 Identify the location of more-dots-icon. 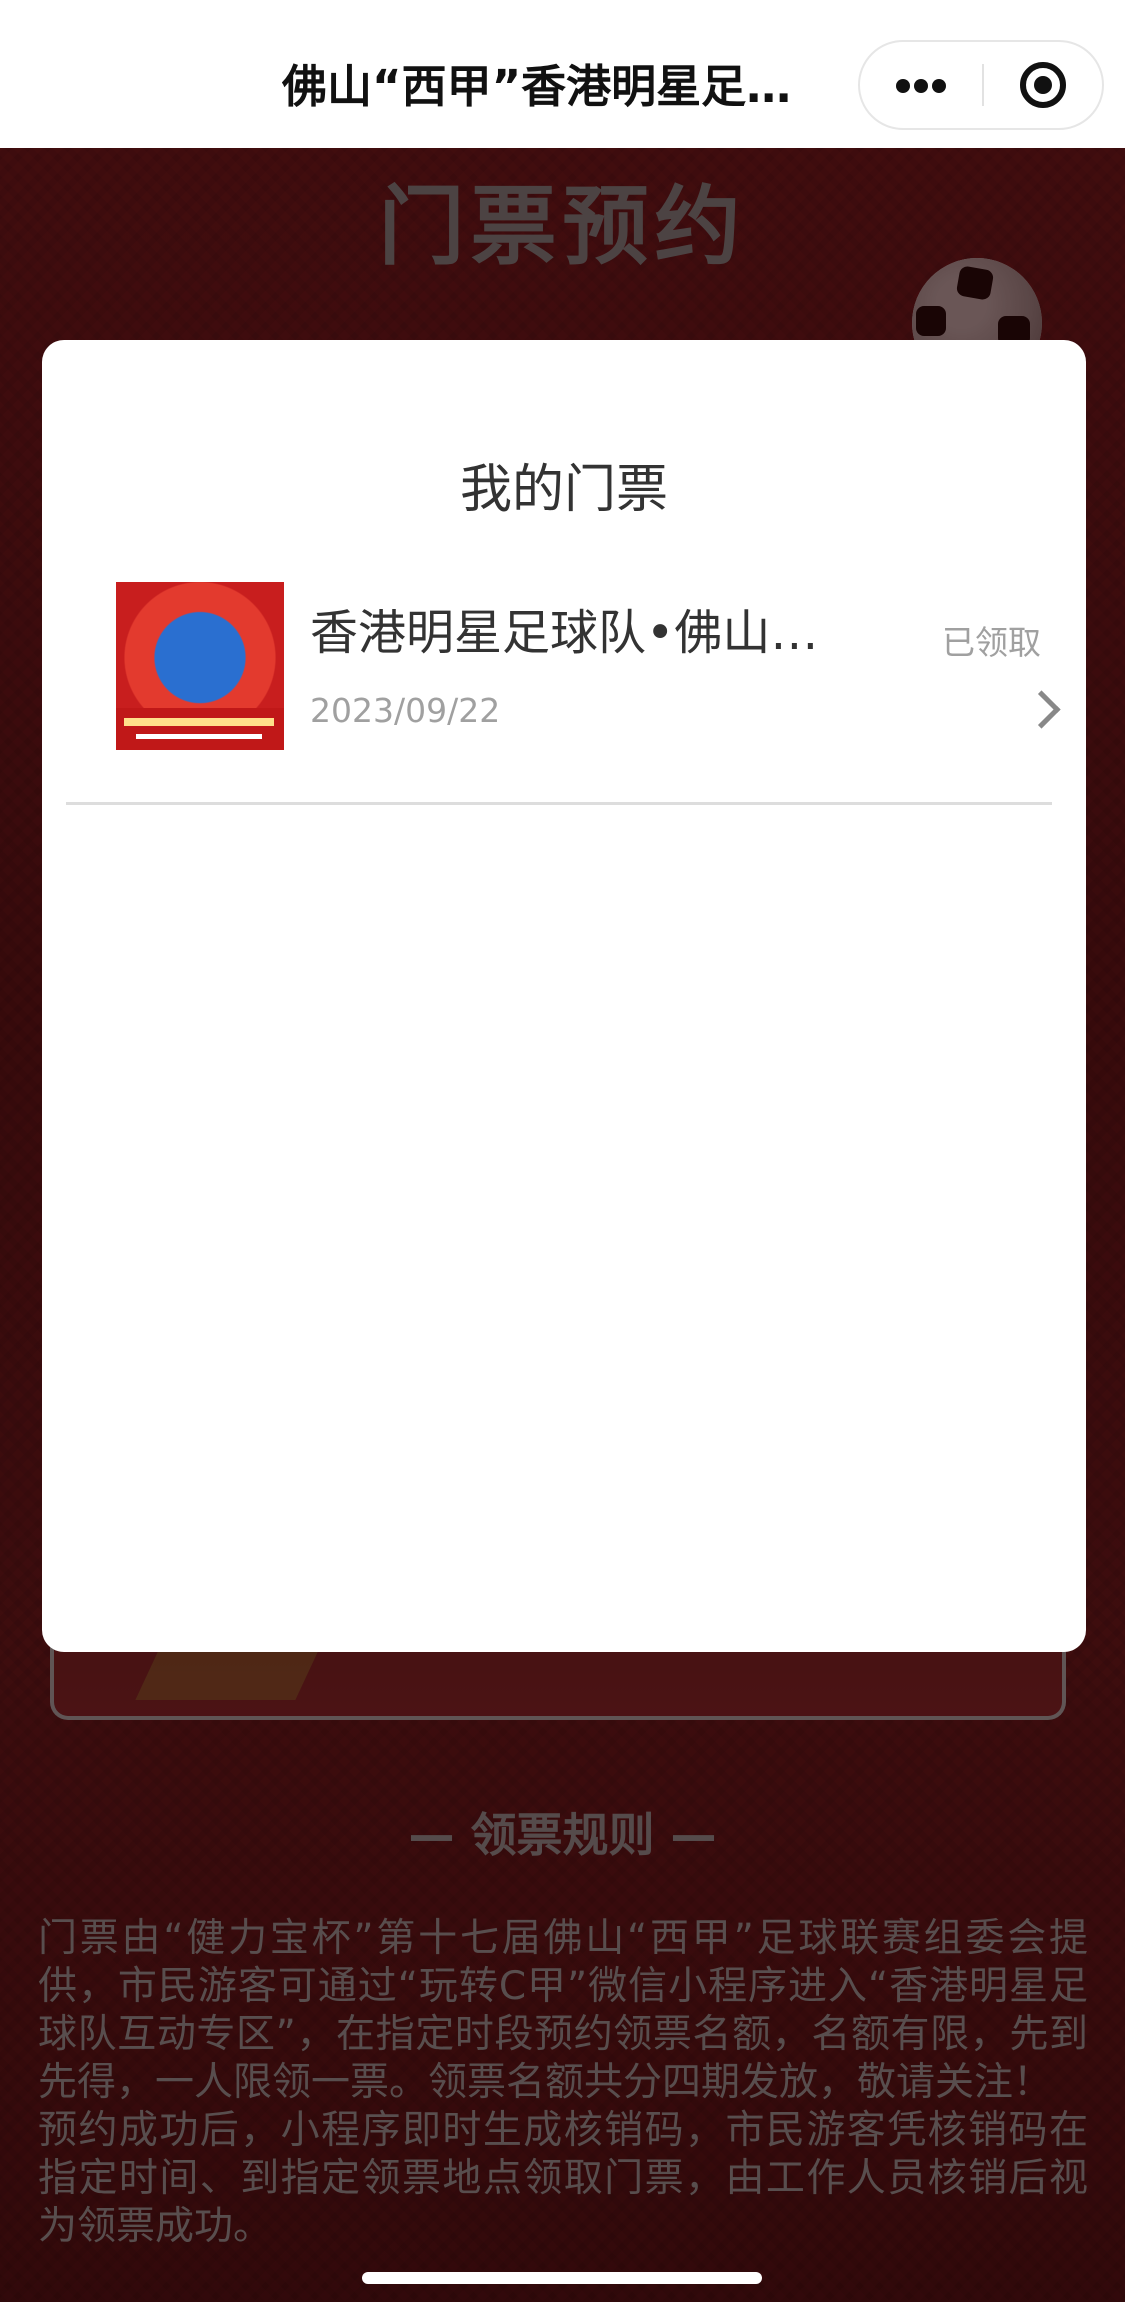
(921, 85).